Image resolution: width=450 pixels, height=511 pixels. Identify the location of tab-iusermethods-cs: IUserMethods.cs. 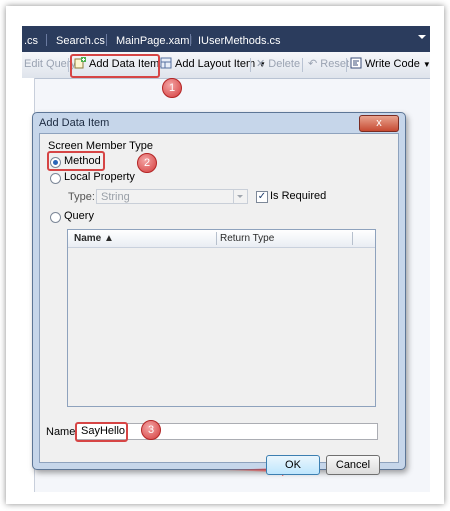
(239, 41).